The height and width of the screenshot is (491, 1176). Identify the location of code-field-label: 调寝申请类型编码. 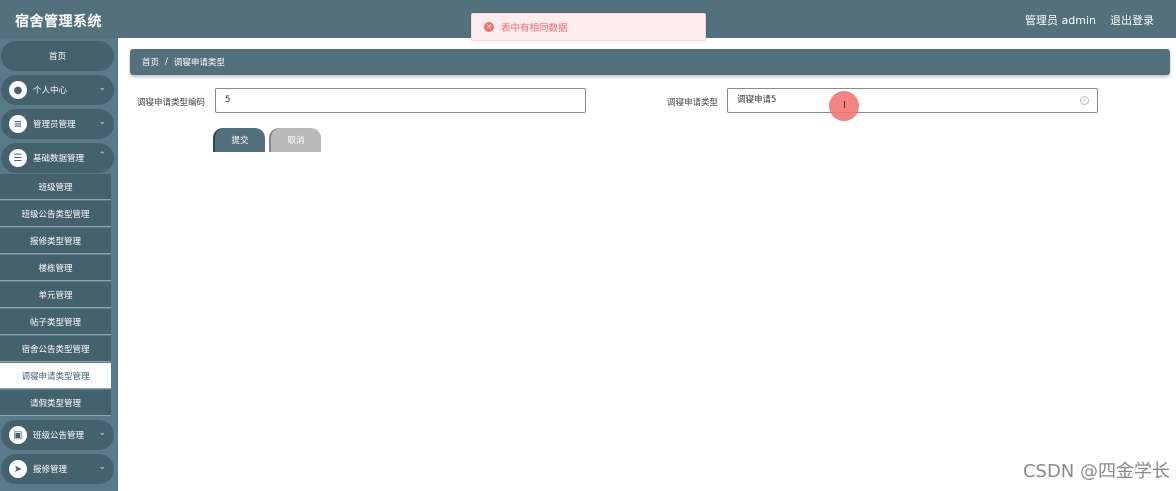
(171, 103).